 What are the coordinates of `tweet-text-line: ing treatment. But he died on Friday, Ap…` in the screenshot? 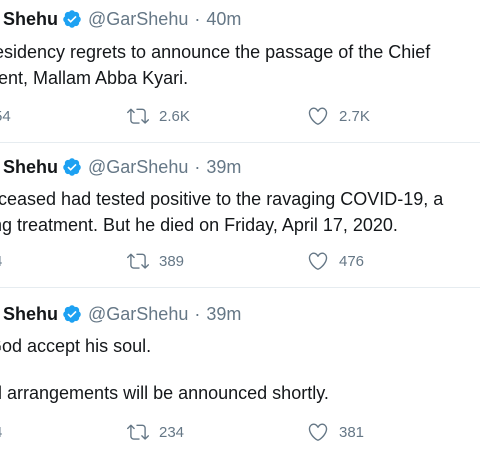 It's located at (199, 225).